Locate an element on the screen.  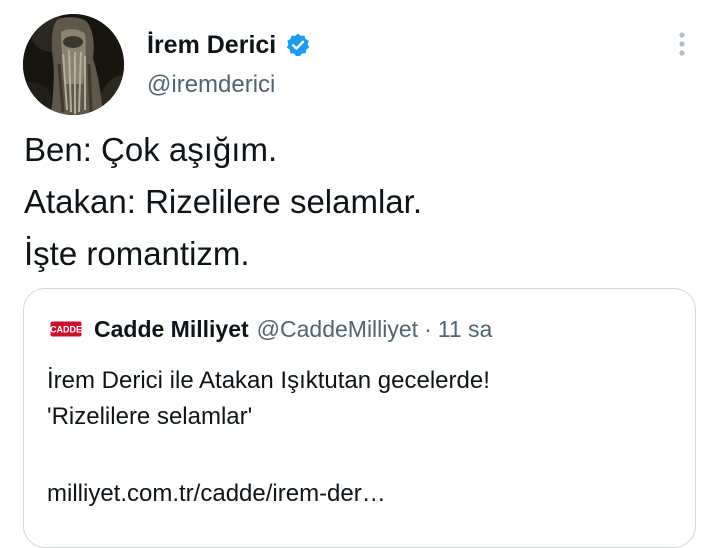
tweet-line: İşte romantizm. is located at coordinates (137, 253).